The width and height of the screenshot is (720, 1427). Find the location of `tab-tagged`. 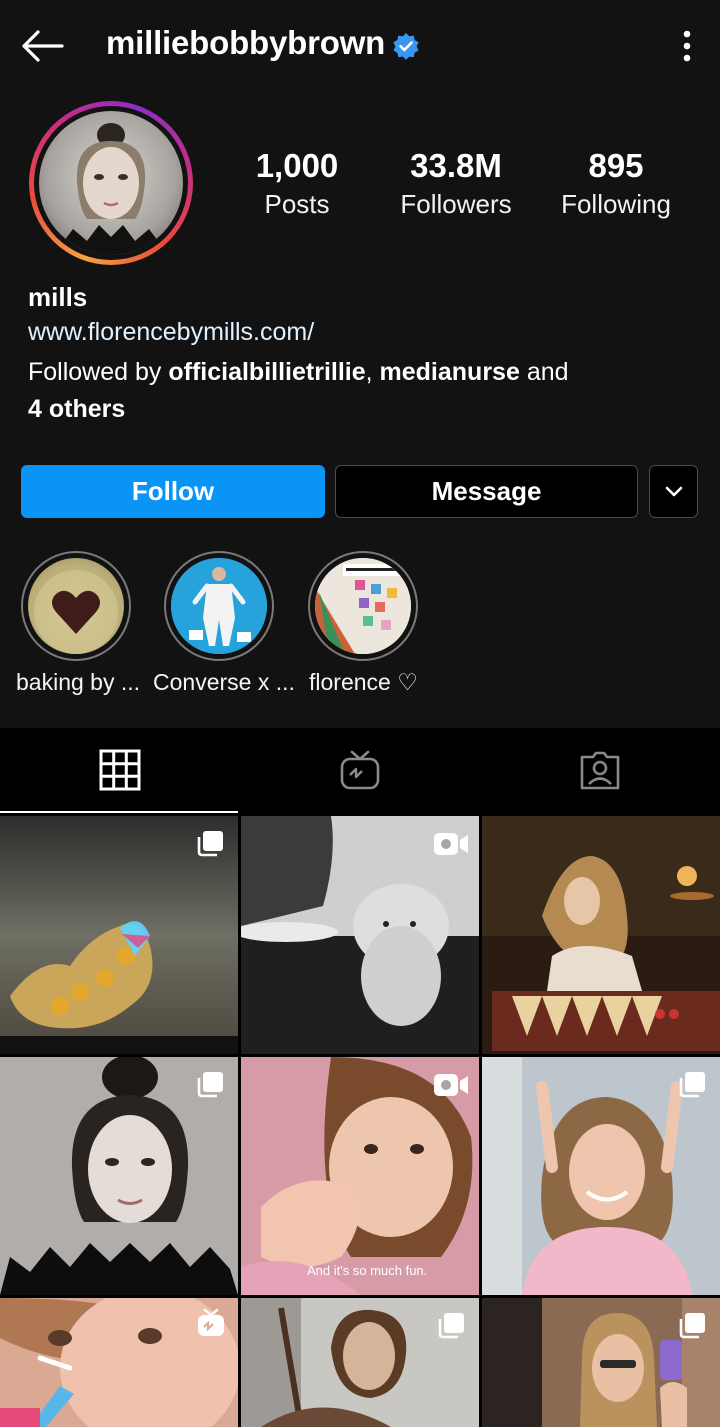

tab-tagged is located at coordinates (600, 770).